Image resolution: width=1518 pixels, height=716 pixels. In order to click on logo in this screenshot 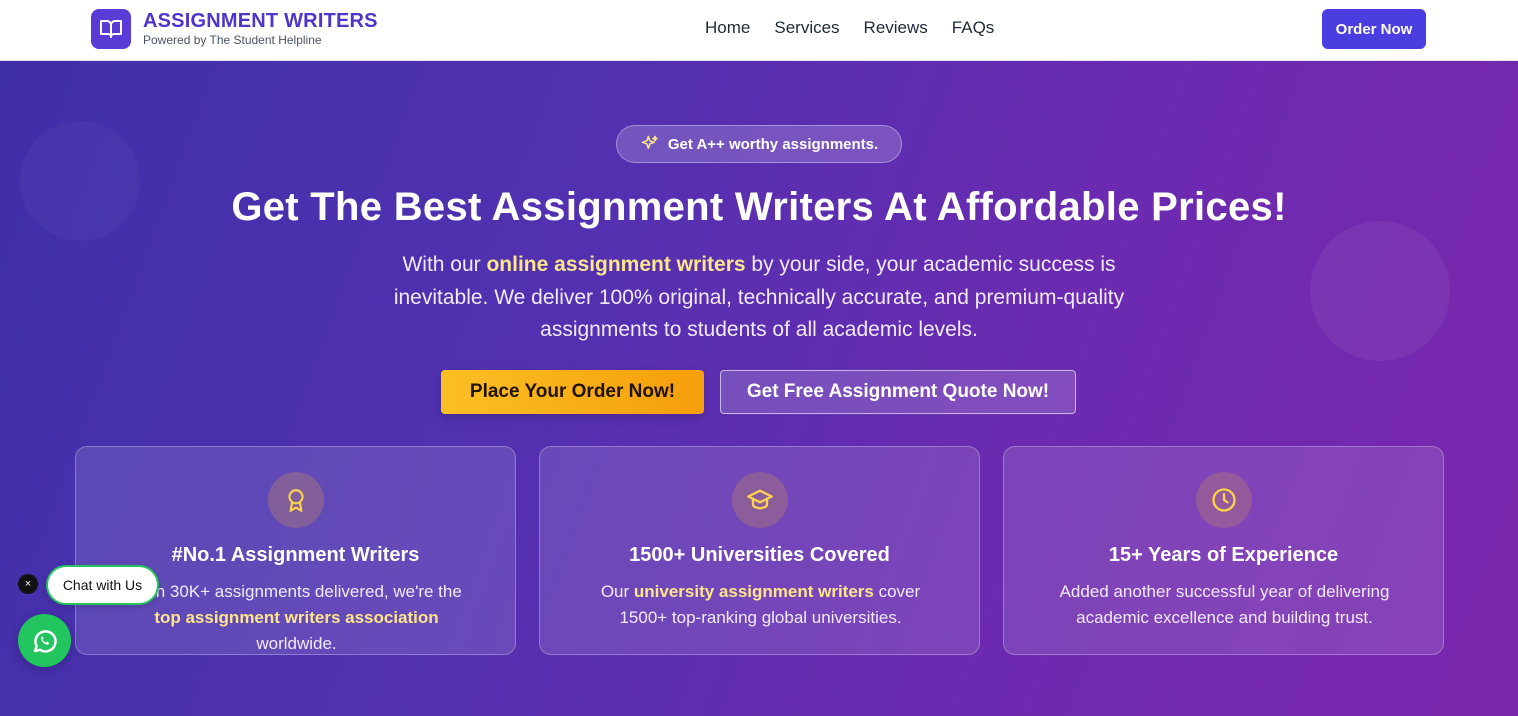, I will do `click(111, 29)`.